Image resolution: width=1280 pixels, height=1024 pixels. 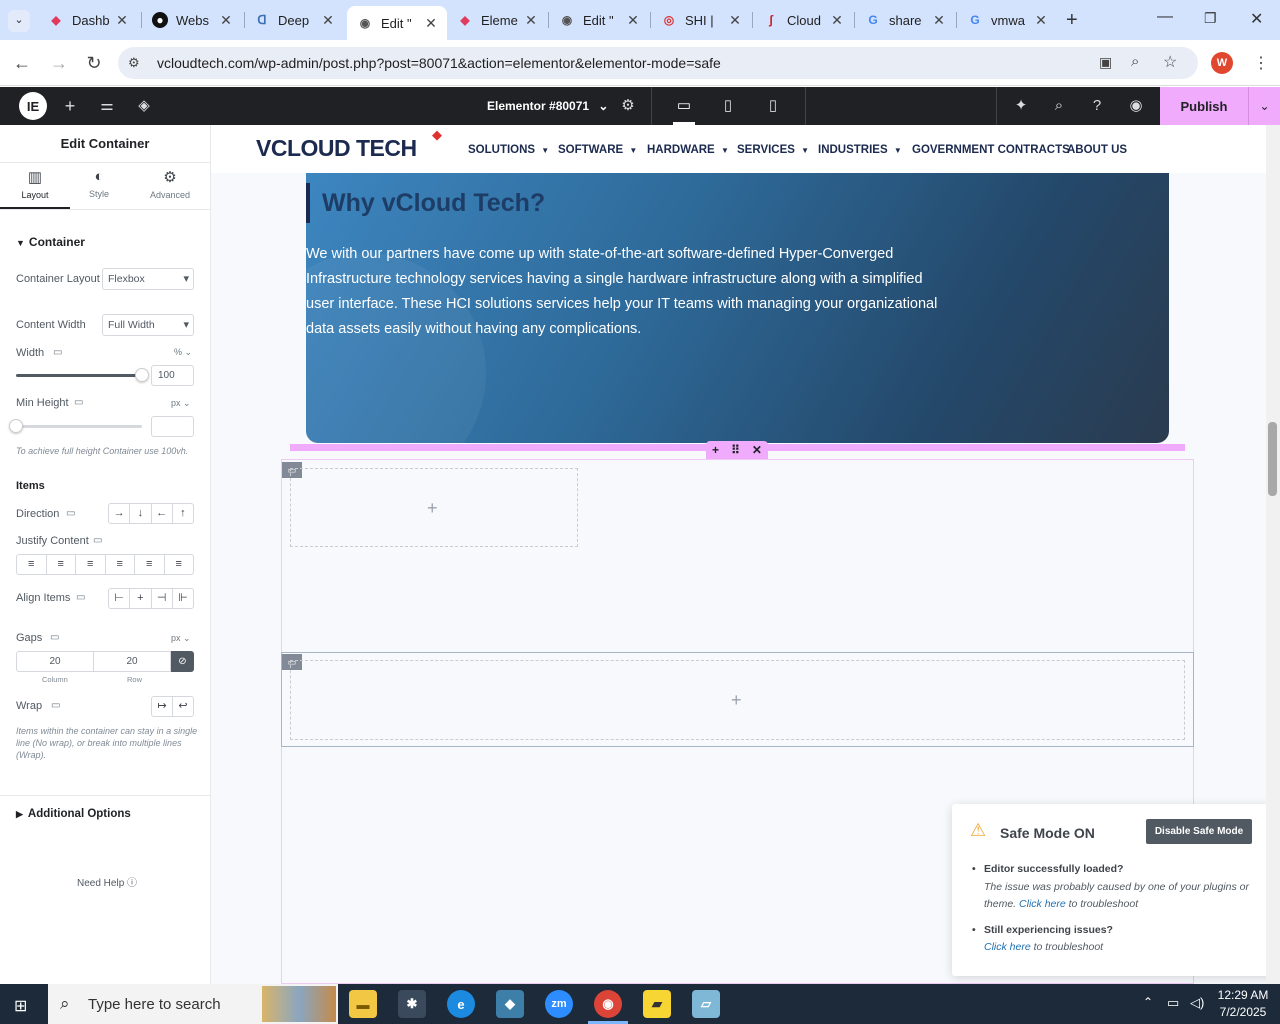 What do you see at coordinates (735, 450) in the screenshot?
I see `drag-handle-icon: ⠿` at bounding box center [735, 450].